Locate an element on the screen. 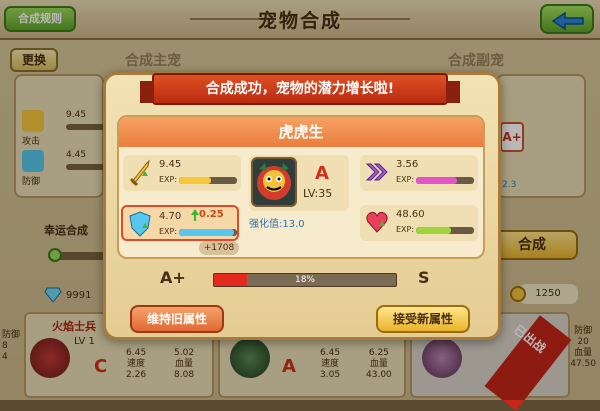 The height and width of the screenshot is (411, 600). heart-icon is located at coordinates (377, 222).